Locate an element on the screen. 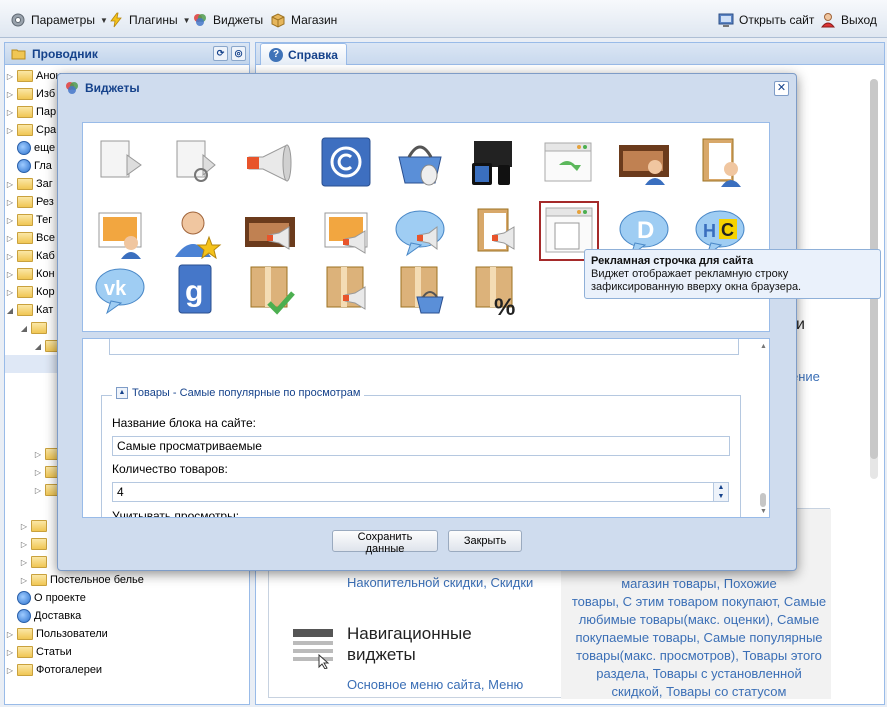  folder-open-icon is located at coordinates (19, 54).